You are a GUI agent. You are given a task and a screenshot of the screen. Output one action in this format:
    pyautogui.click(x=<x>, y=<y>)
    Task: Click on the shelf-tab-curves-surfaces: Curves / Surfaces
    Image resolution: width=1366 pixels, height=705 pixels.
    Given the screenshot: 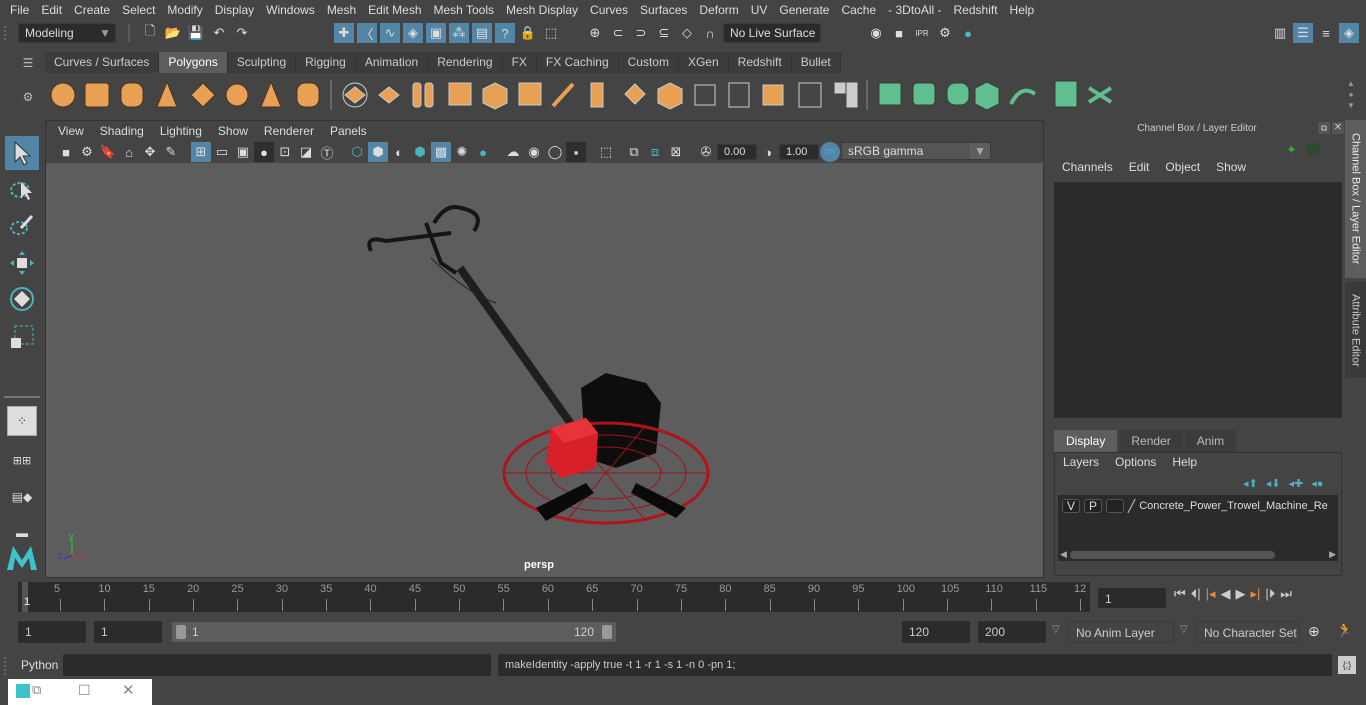 What is the action you would take?
    pyautogui.click(x=102, y=62)
    